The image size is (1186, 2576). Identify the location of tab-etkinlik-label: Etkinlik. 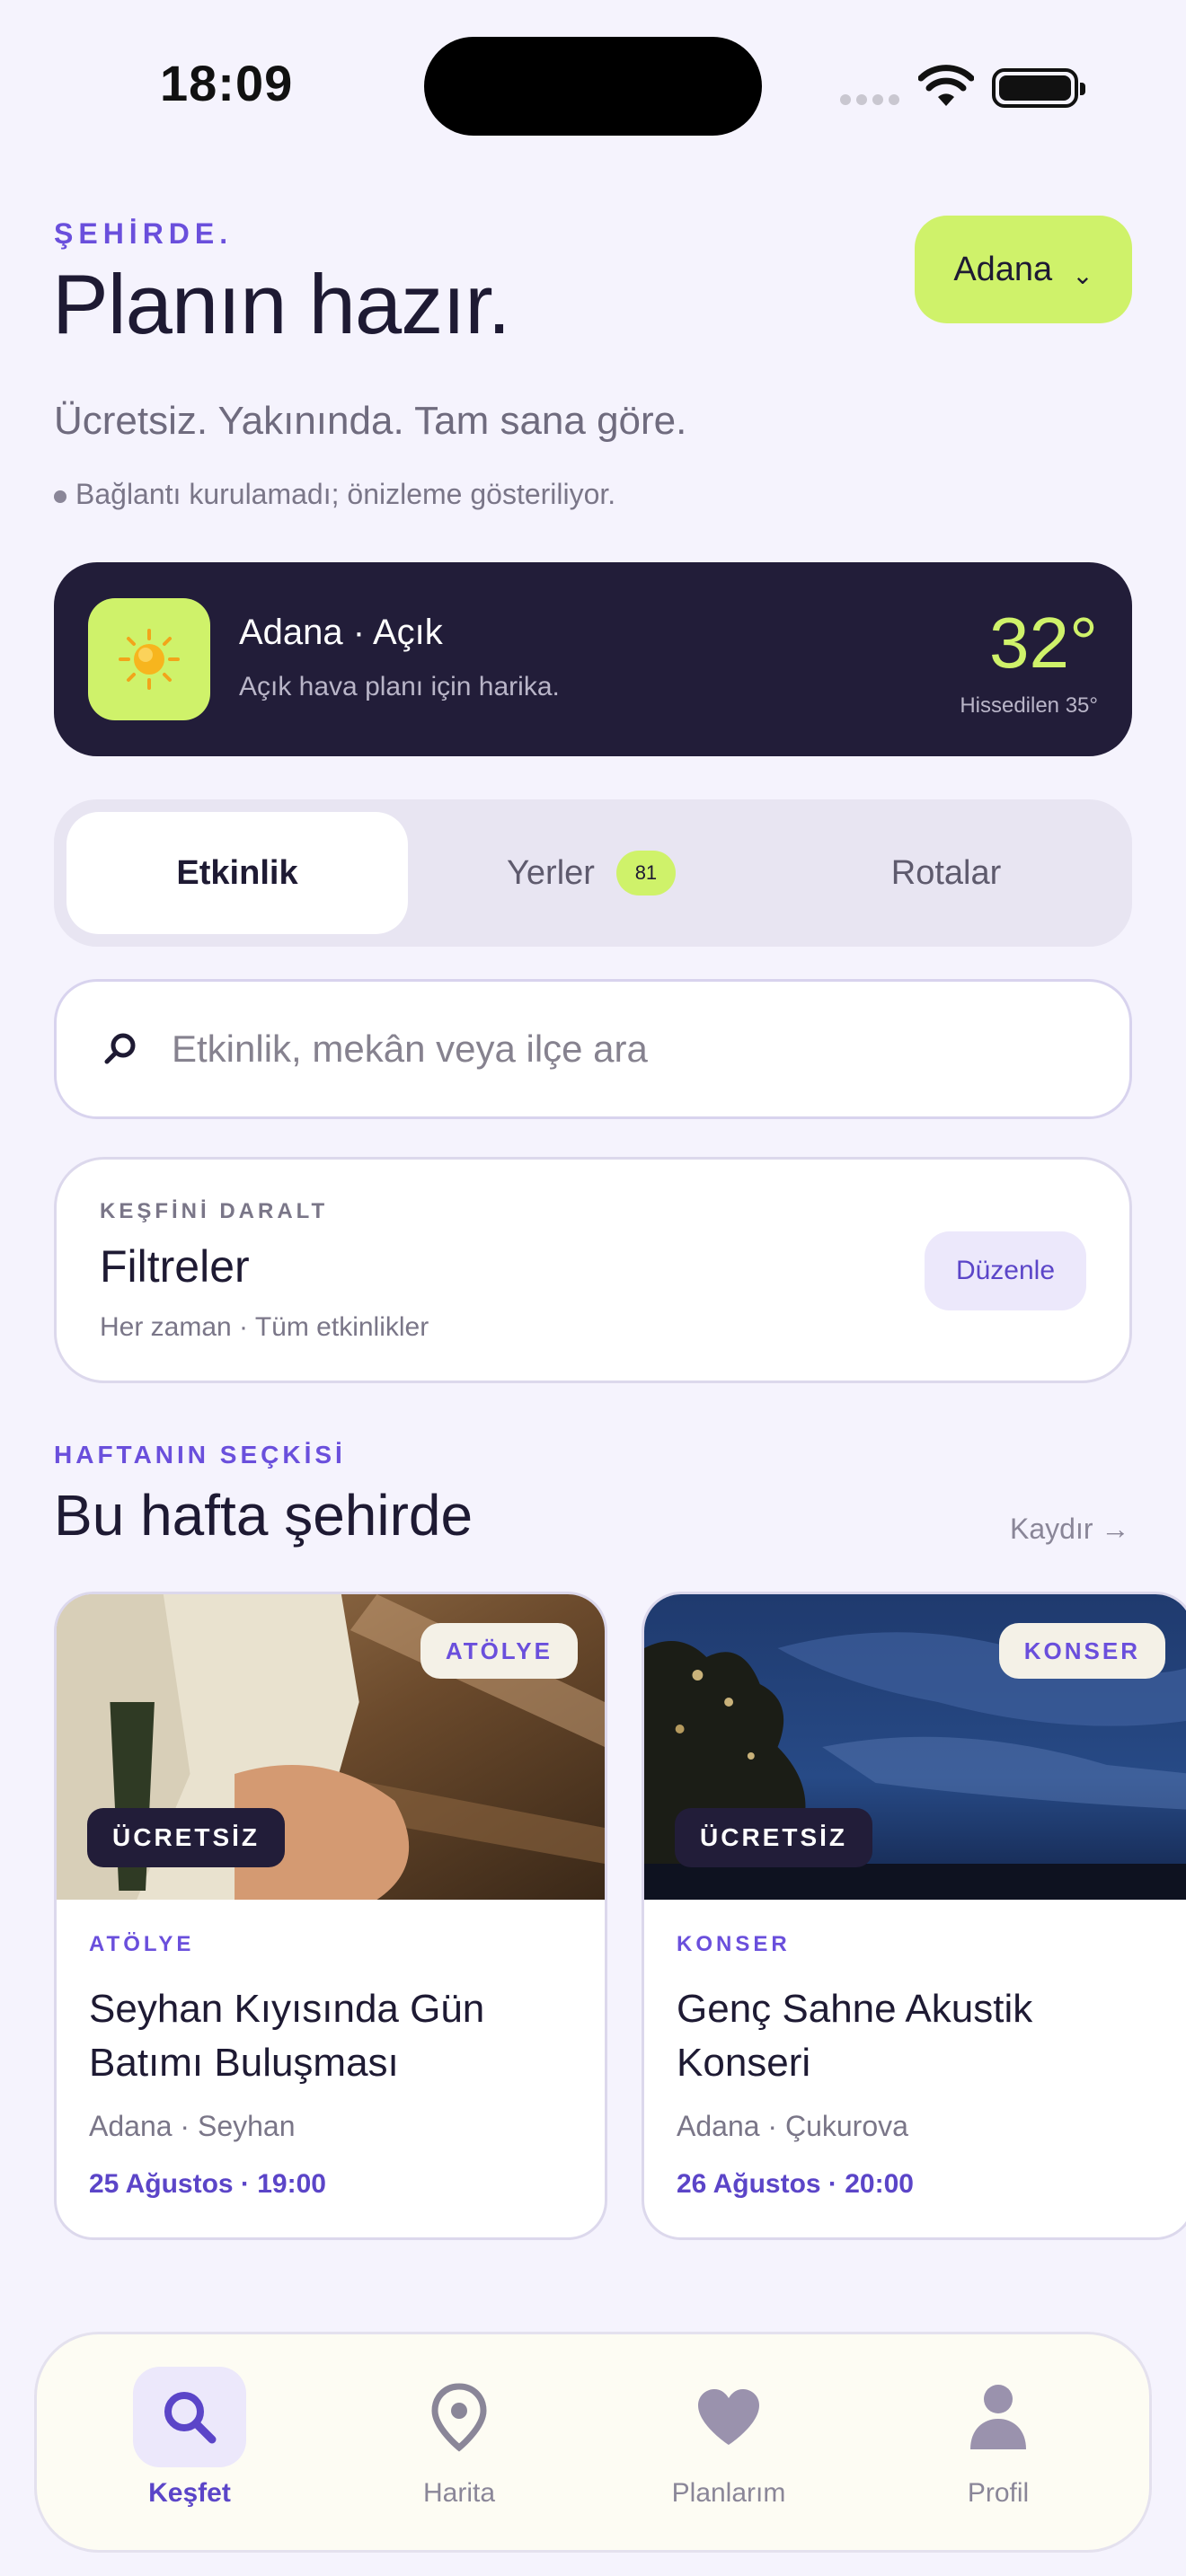
(237, 872).